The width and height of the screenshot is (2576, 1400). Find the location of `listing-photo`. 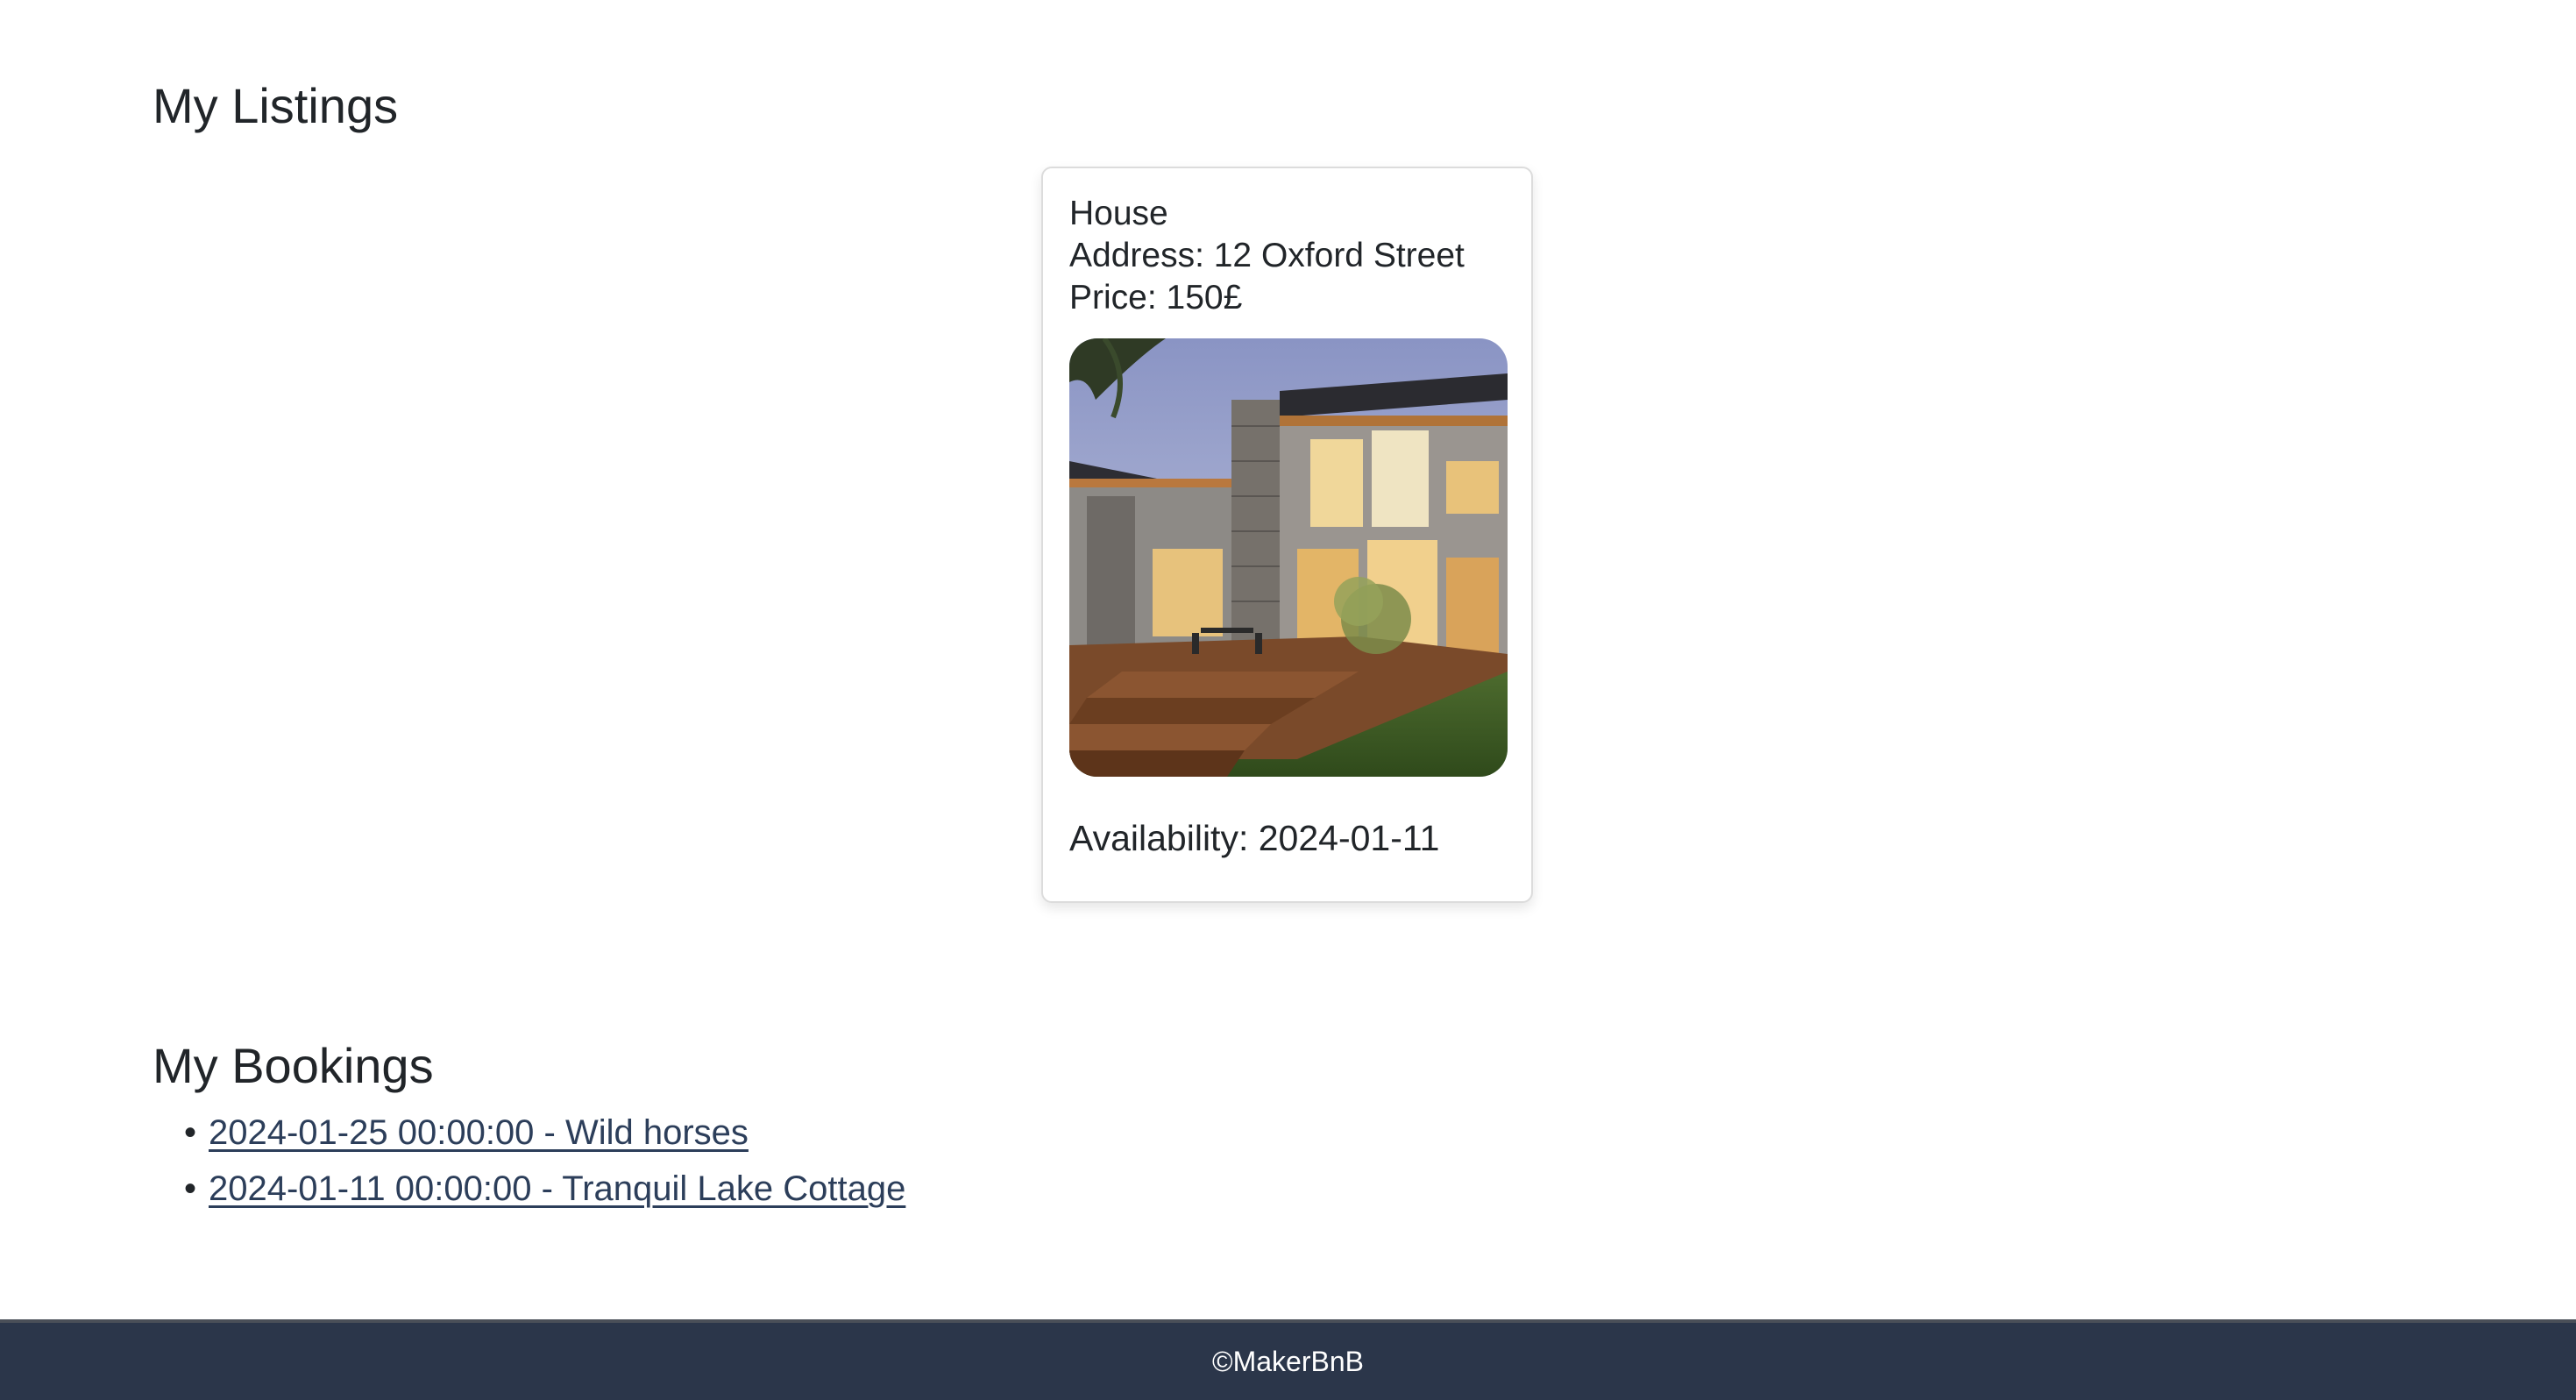

listing-photo is located at coordinates (1289, 558).